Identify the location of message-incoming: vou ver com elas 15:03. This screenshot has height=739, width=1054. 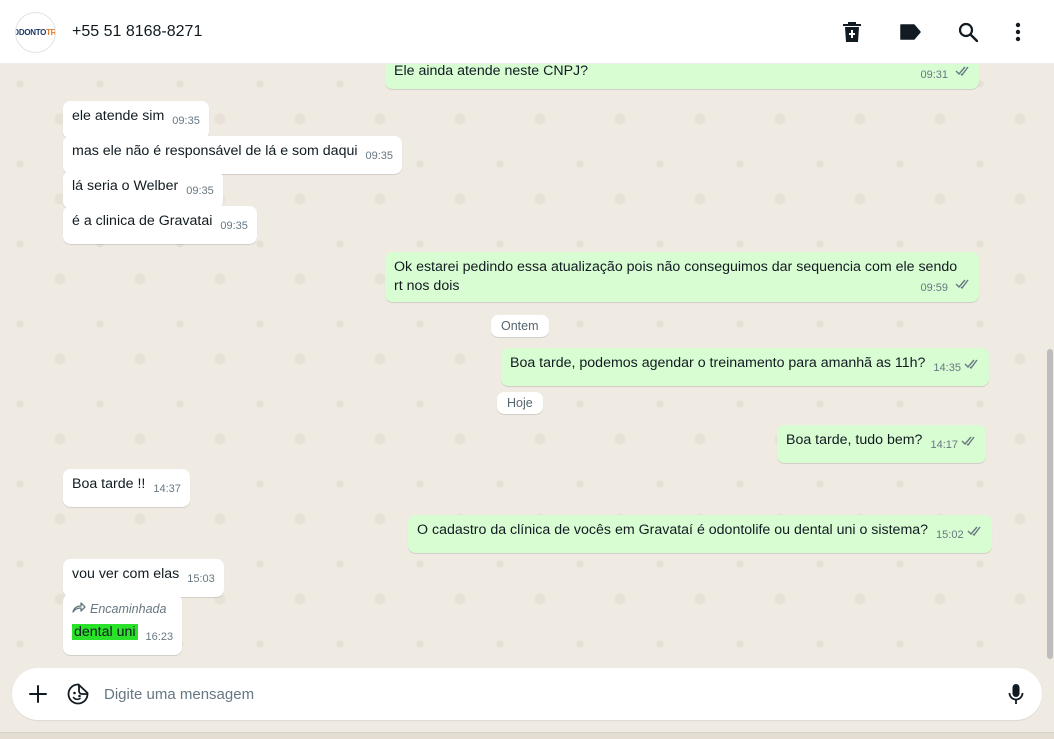
(143, 578).